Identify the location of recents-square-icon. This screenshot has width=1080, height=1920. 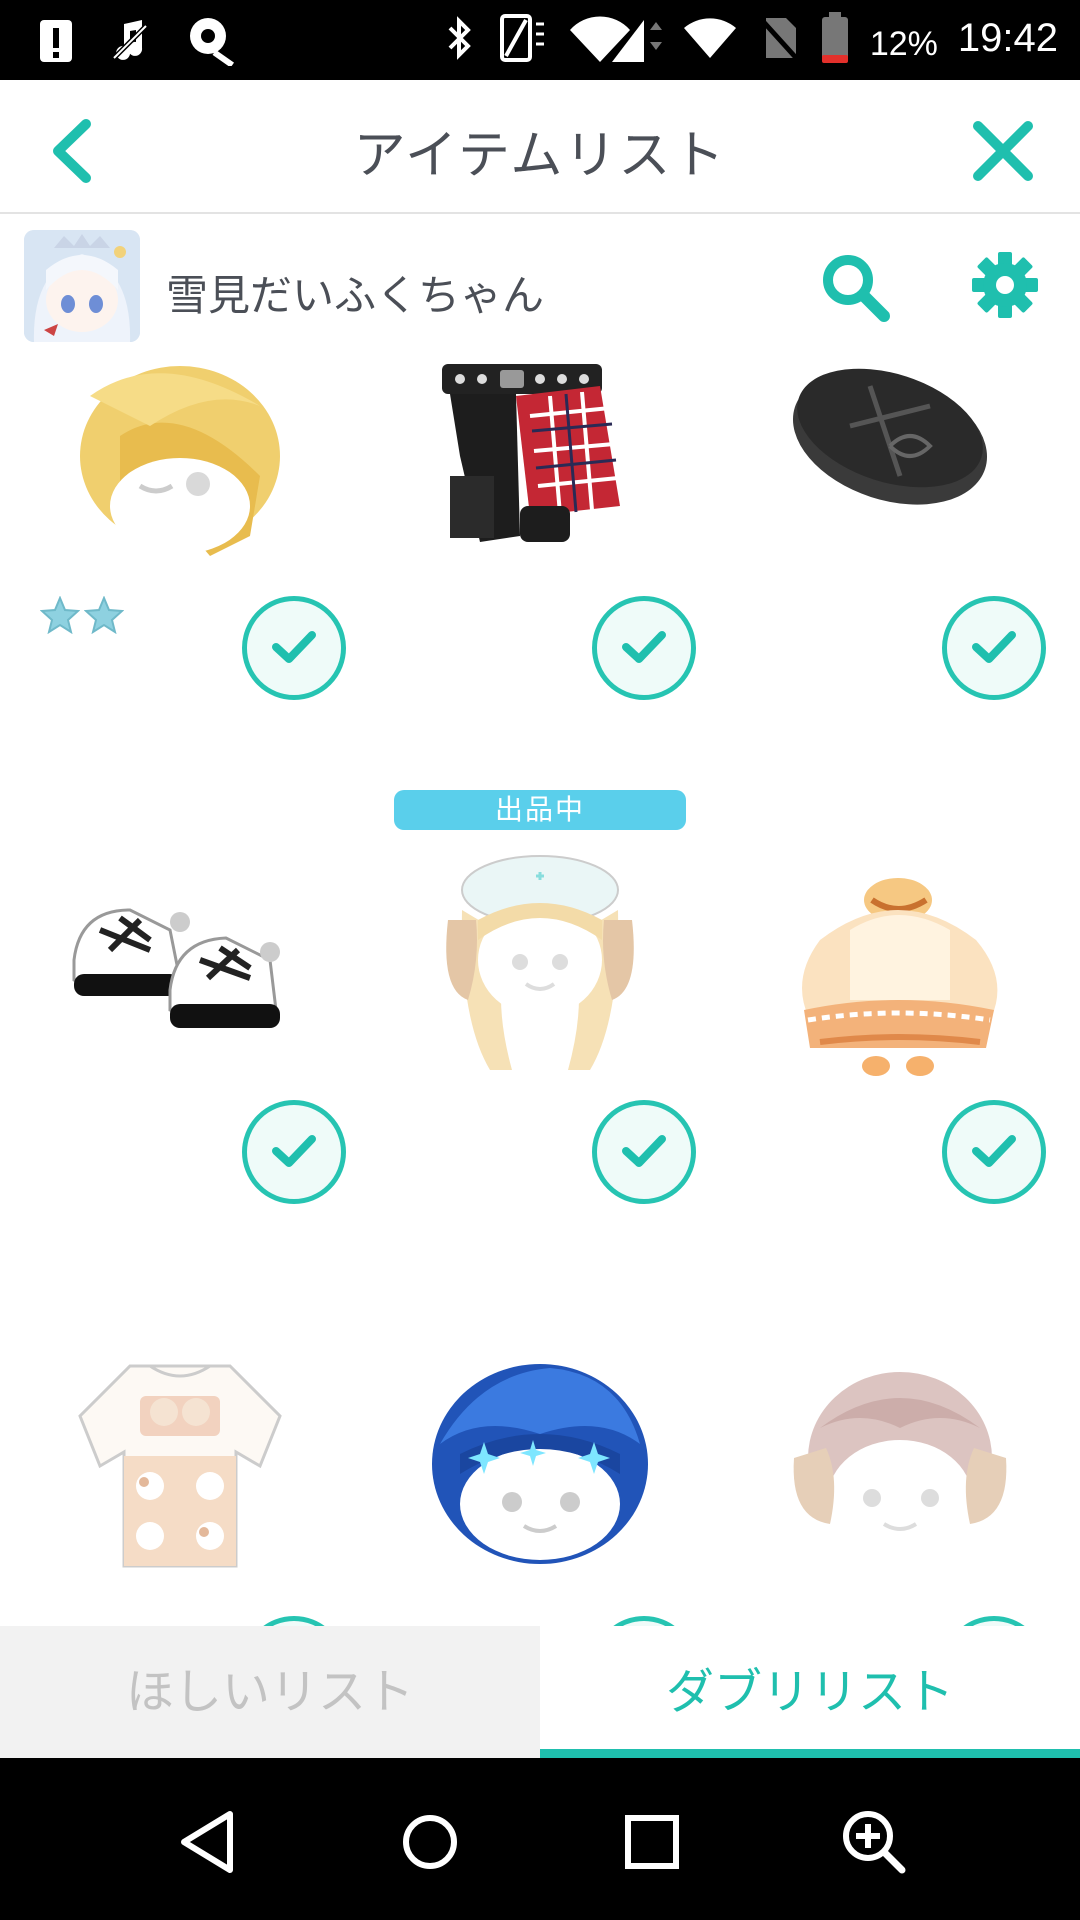
(652, 1842).